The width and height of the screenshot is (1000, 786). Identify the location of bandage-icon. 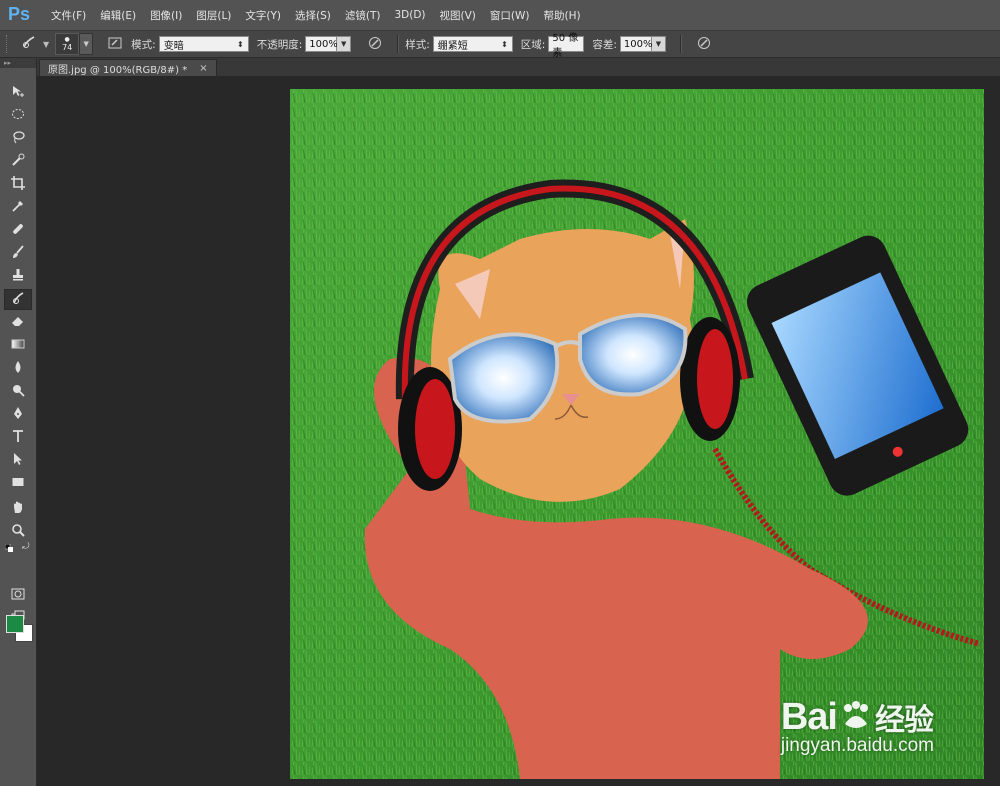
(18, 230).